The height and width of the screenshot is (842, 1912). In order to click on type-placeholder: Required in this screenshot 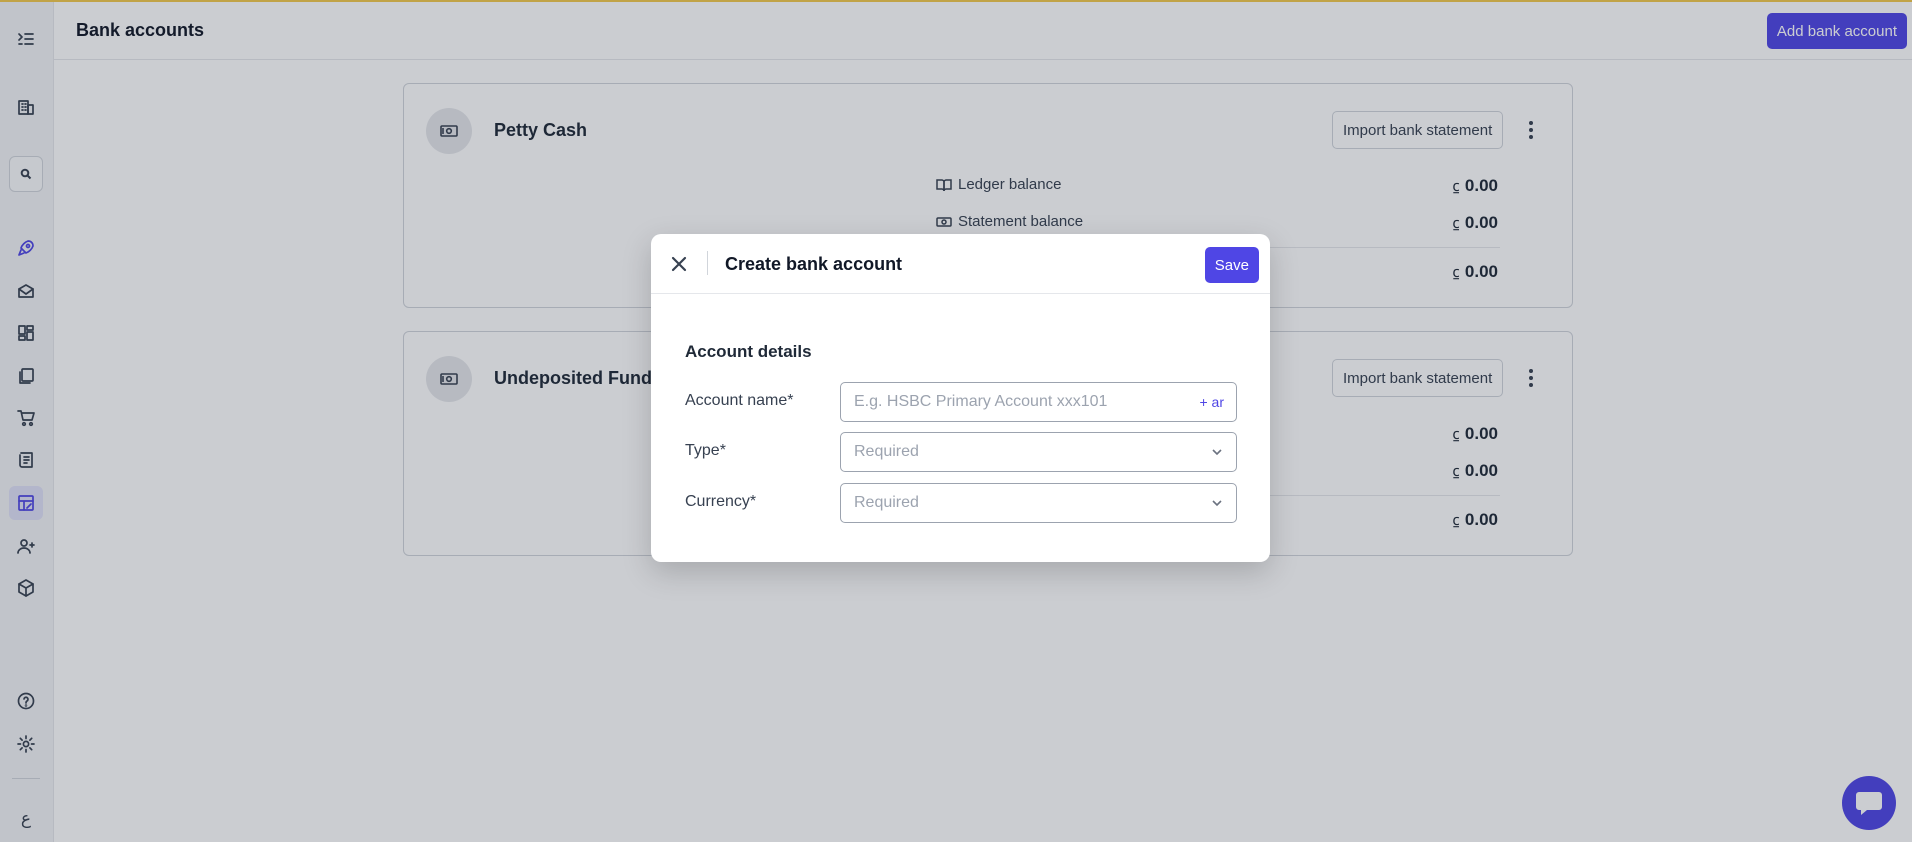, I will do `click(886, 451)`.